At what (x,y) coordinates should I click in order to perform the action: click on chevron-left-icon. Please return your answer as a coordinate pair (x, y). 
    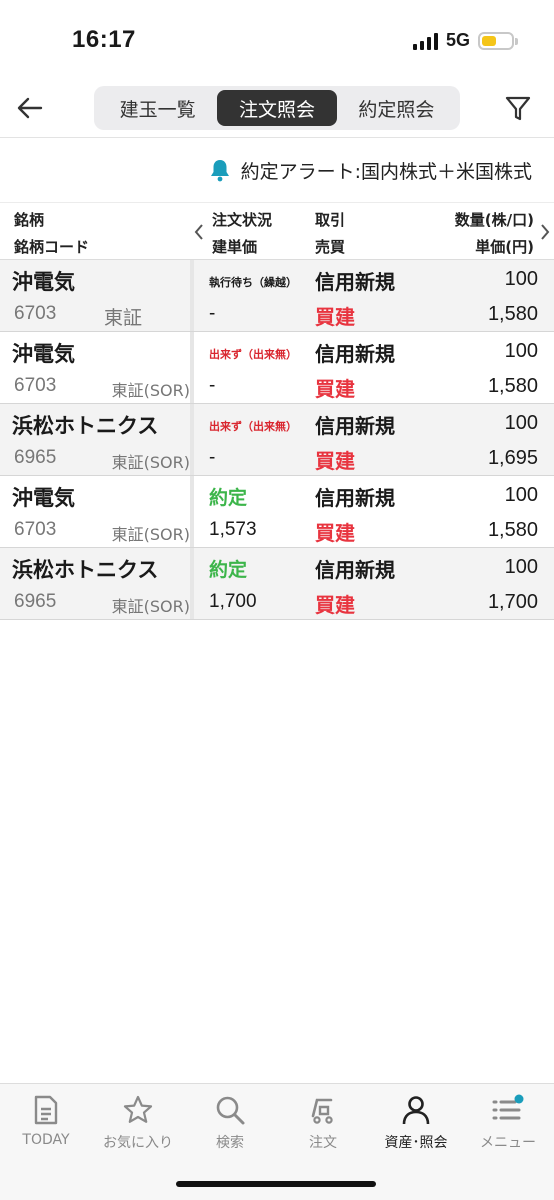
    Looking at the image, I should click on (199, 232).